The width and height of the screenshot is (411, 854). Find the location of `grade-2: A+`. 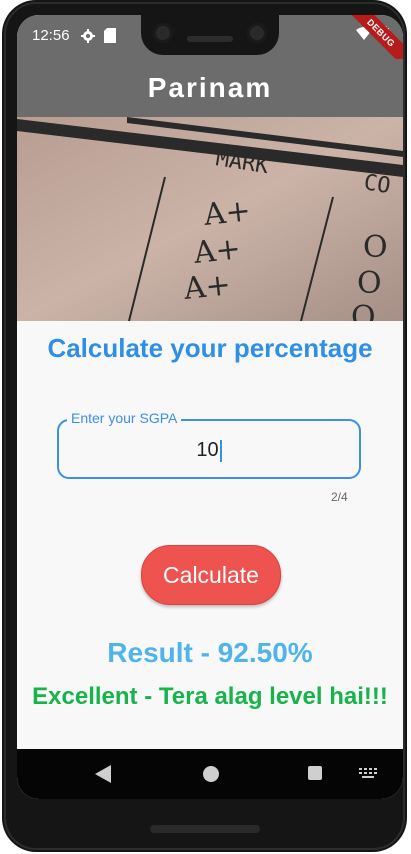

grade-2: A+ is located at coordinates (216, 251).